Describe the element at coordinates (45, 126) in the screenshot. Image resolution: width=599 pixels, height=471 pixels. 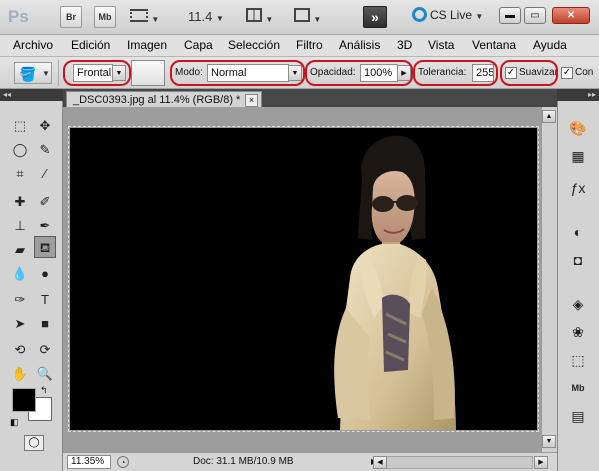
I see `move-tool-icon: ✥` at that location.